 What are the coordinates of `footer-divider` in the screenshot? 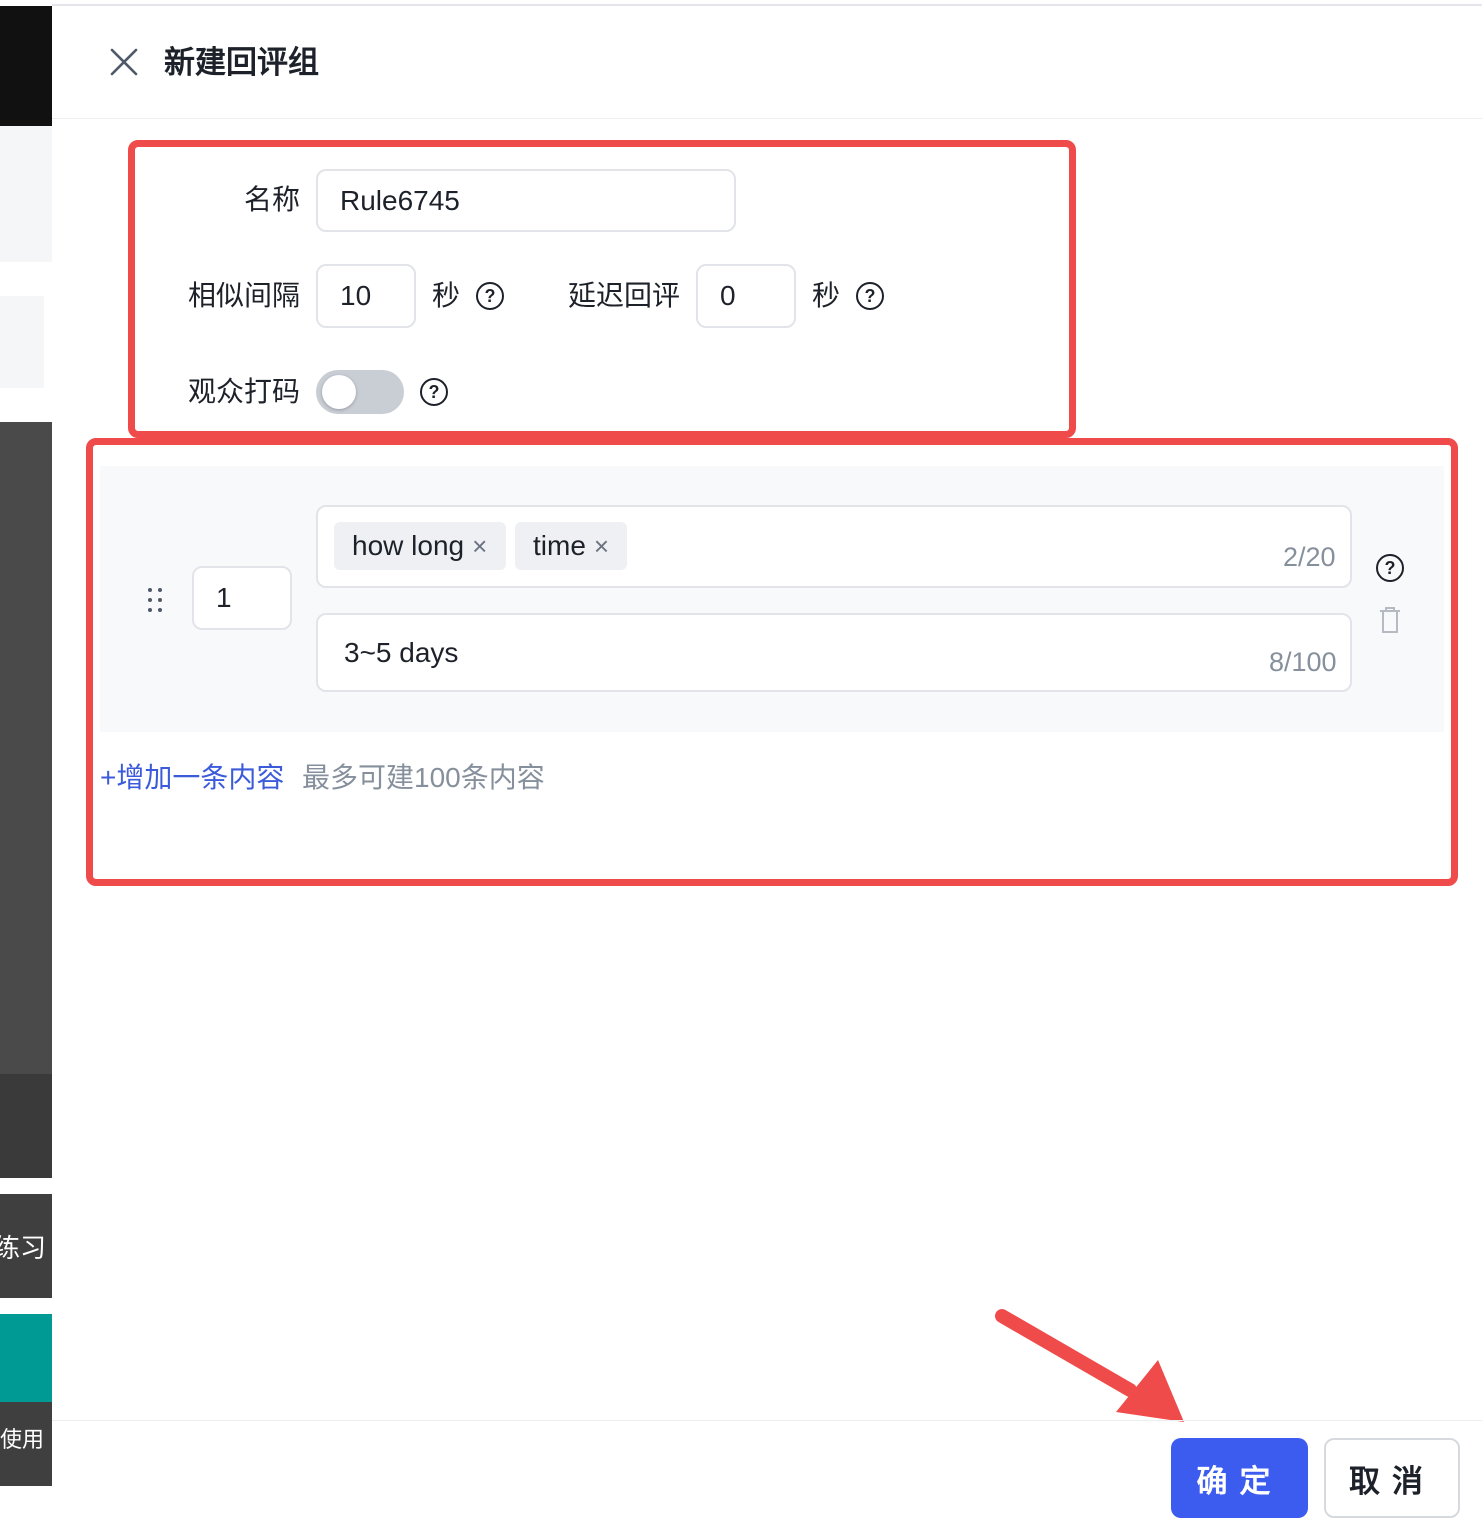 It's located at (767, 1420).